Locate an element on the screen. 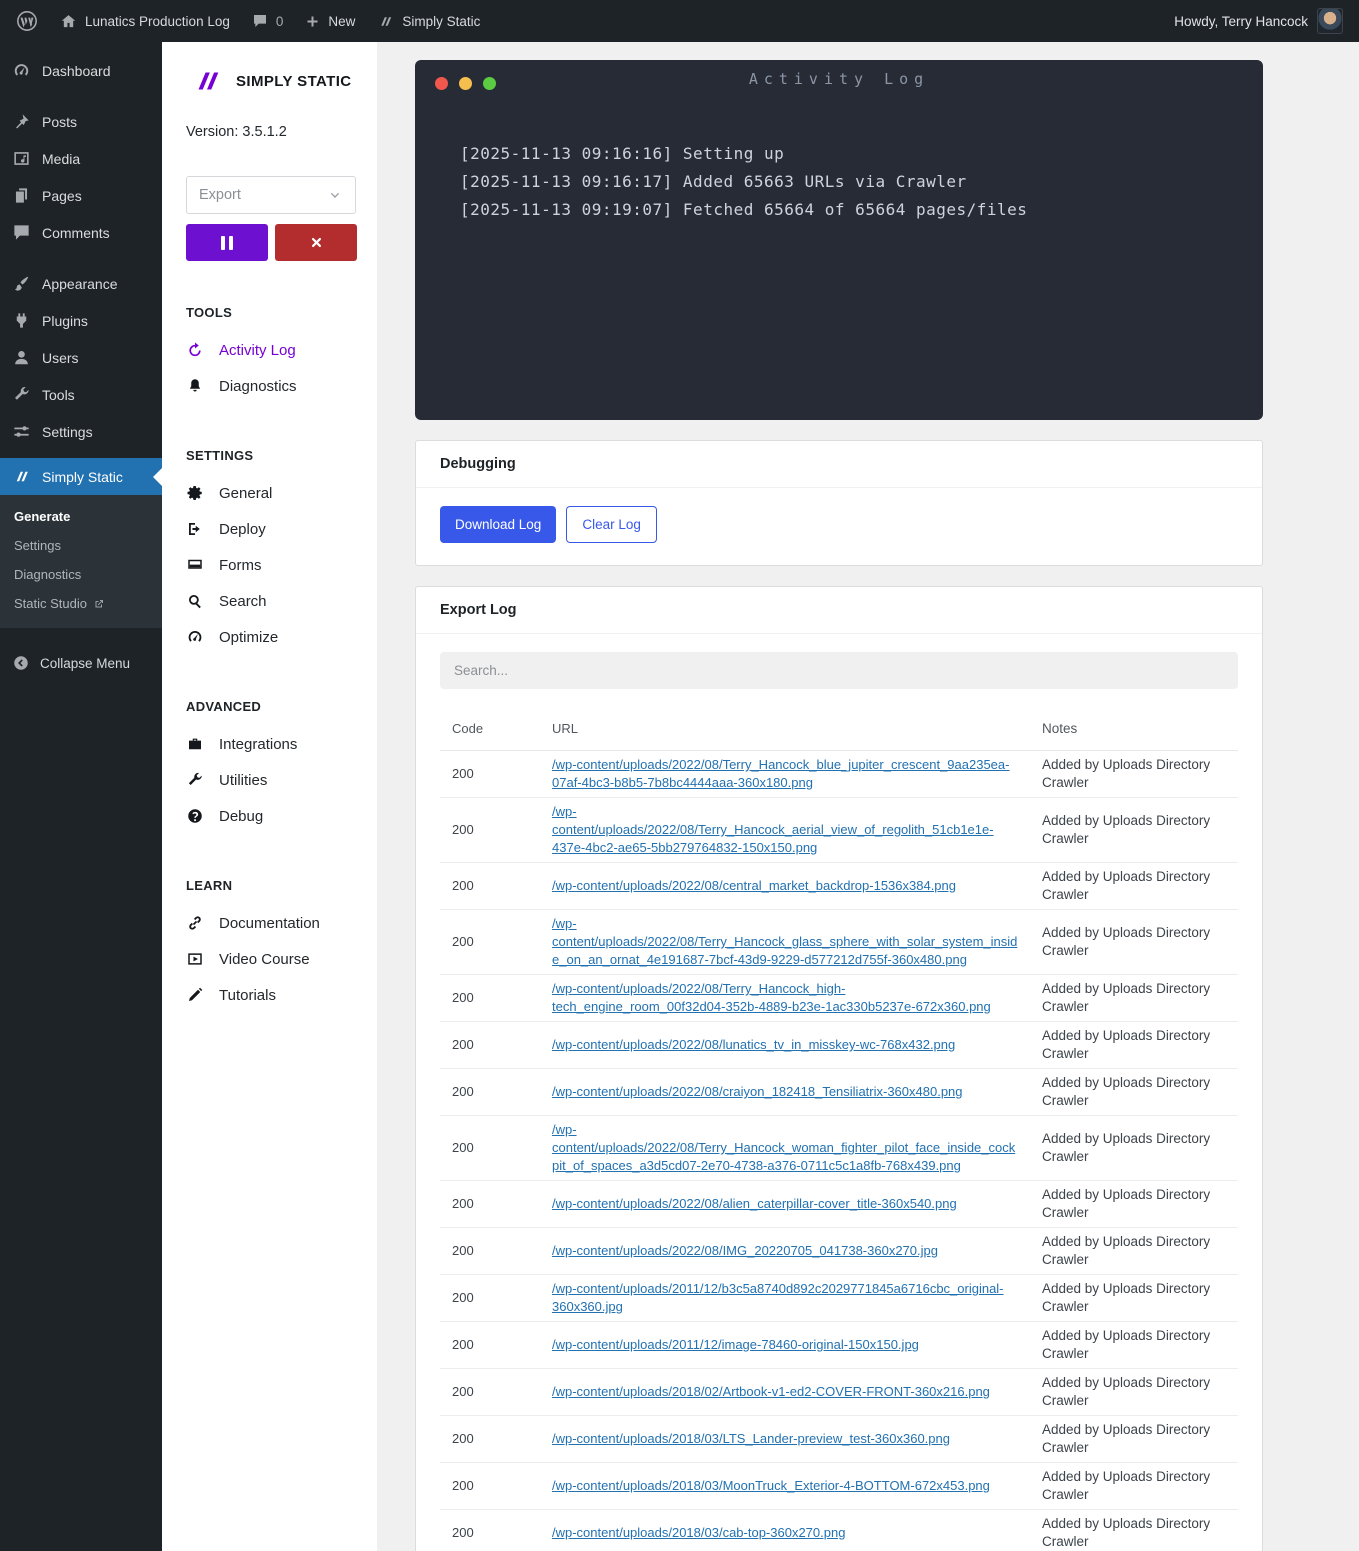  site-name-label: Lunatics Production Log is located at coordinates (157, 21).